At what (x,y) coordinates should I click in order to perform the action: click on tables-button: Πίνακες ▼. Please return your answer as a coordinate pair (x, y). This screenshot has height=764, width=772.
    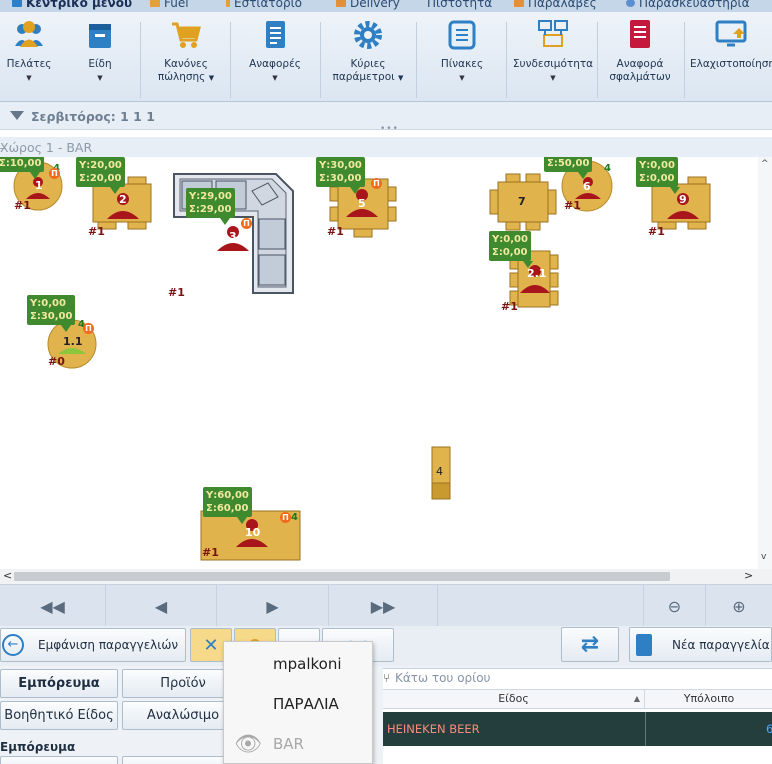
    Looking at the image, I should click on (462, 51).